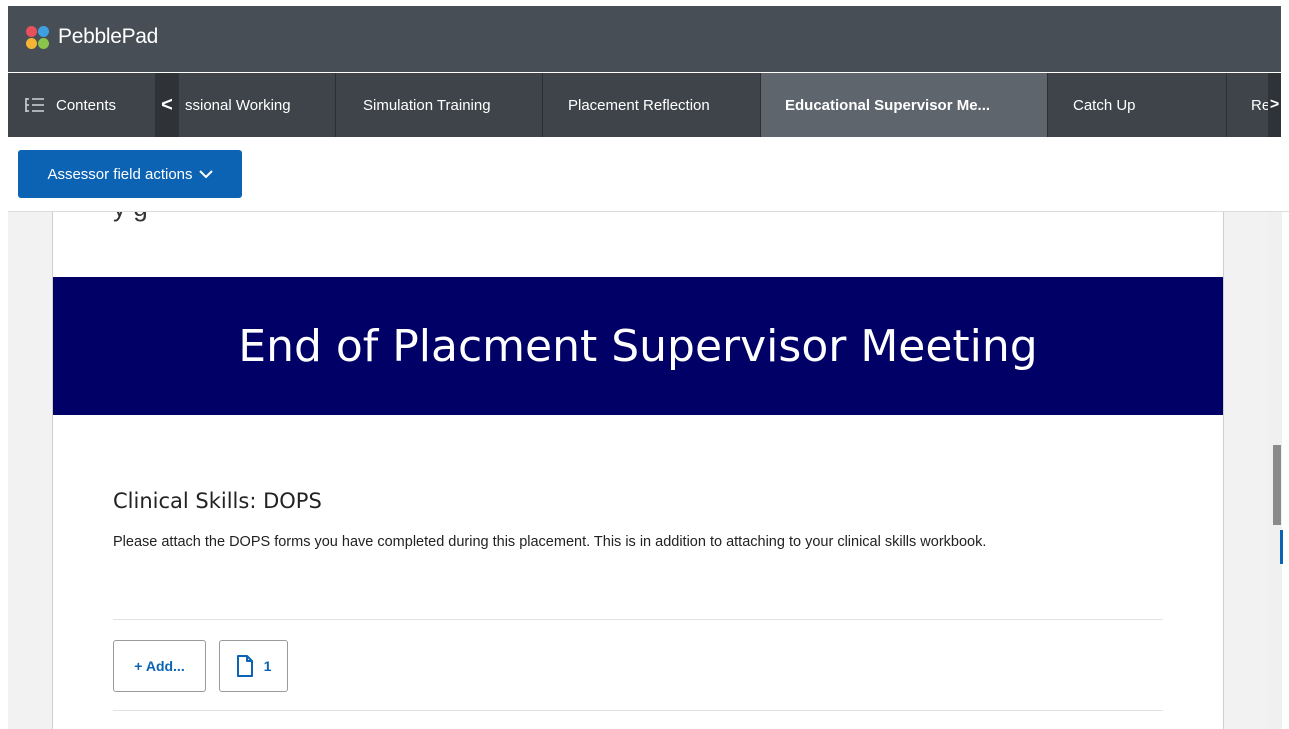 The width and height of the screenshot is (1289, 729). Describe the element at coordinates (120, 174) in the screenshot. I see `assessor-field-actions-label: Assessor field actions` at that location.